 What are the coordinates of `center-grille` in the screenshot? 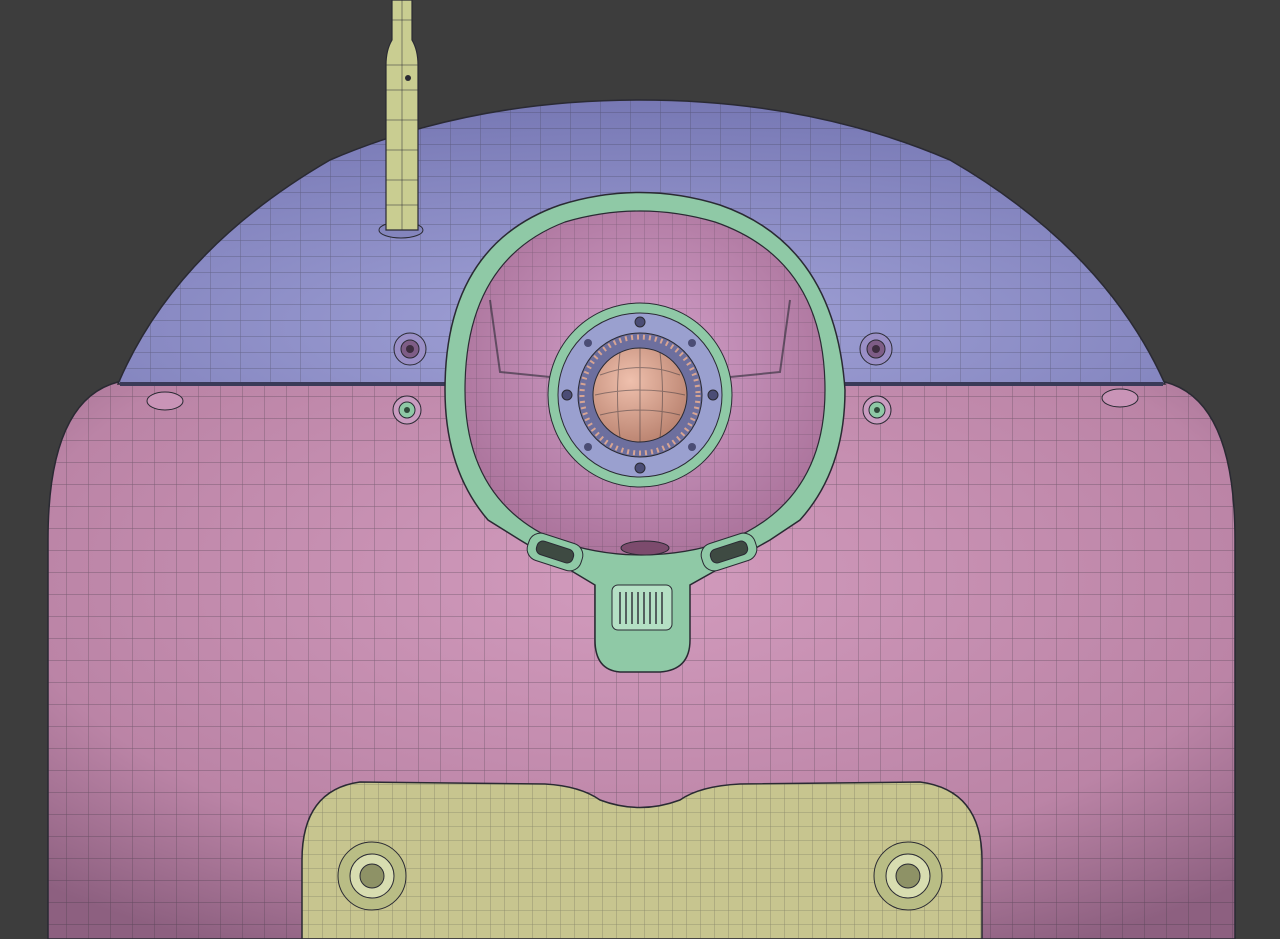 It's located at (642, 607).